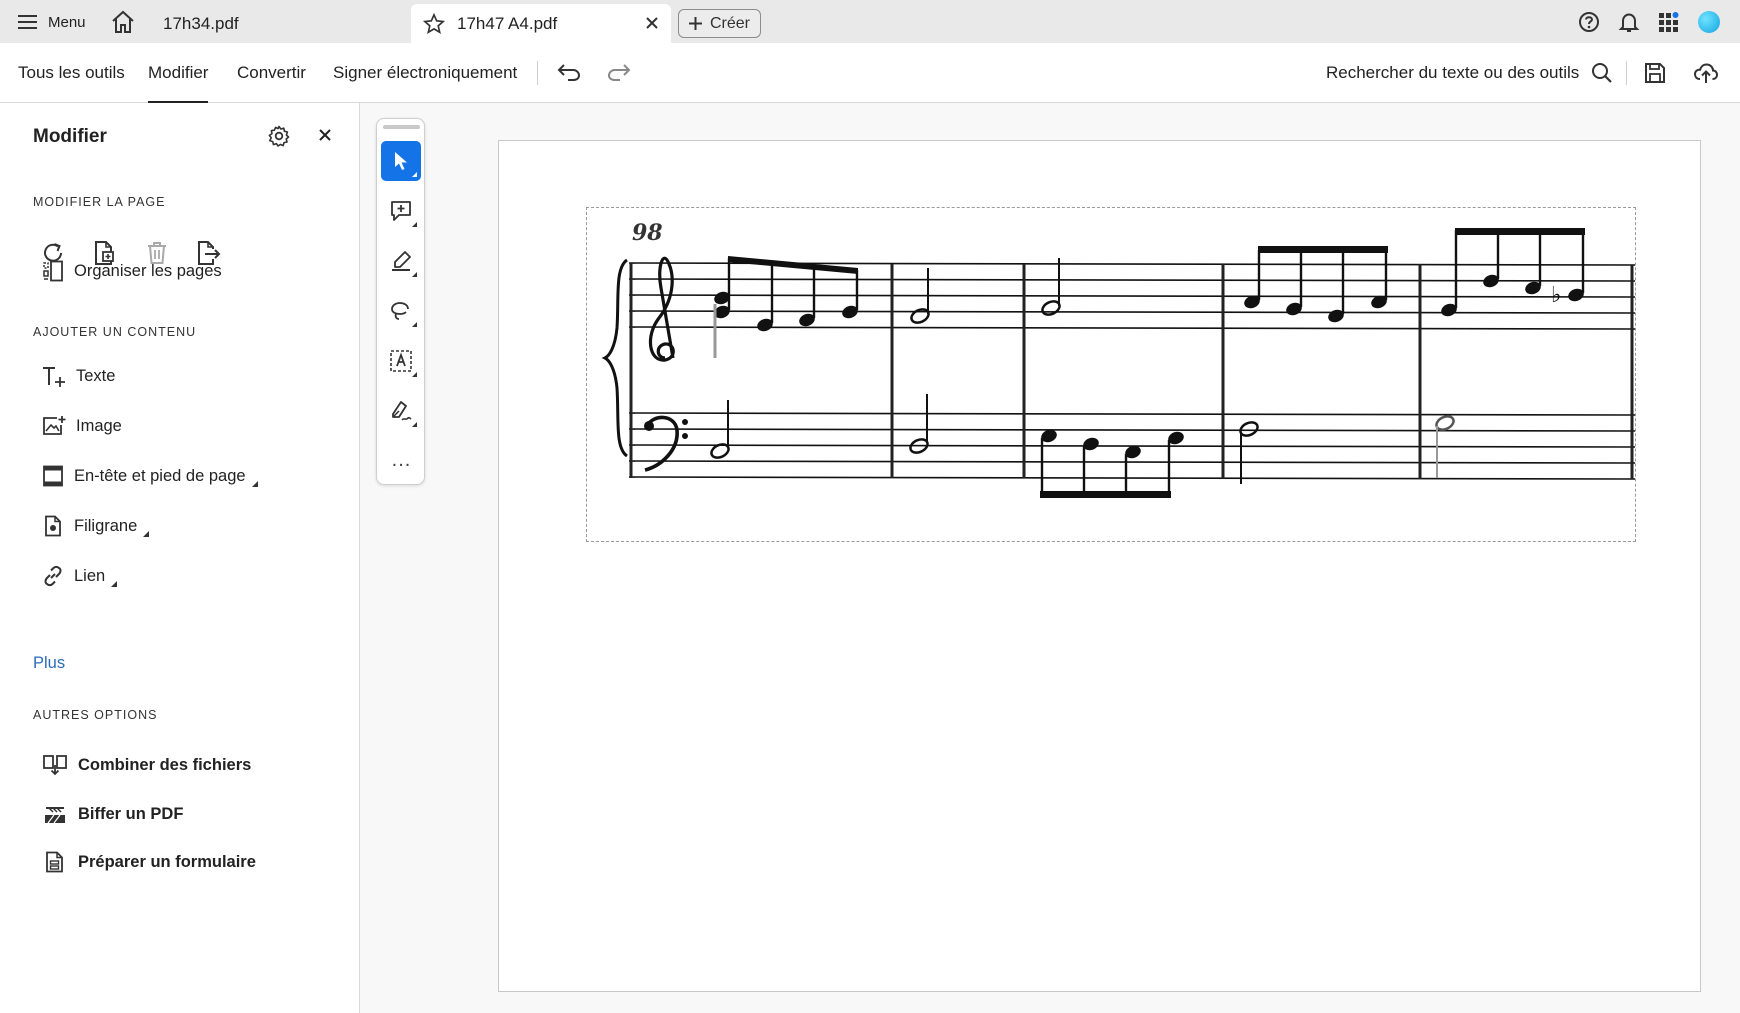 The image size is (1740, 1013). I want to click on signature-pen-icon, so click(402, 411).